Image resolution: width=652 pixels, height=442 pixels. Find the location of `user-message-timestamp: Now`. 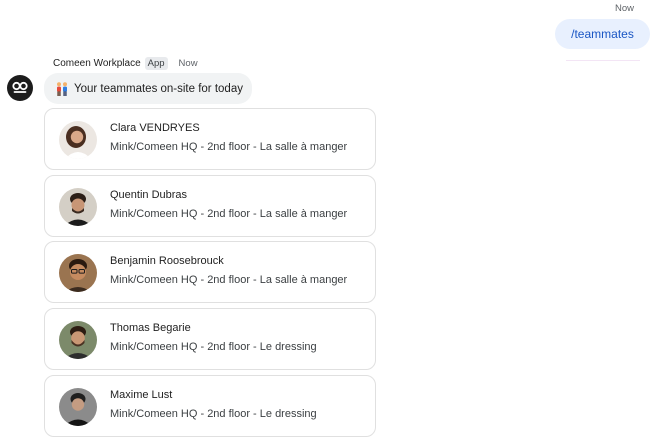

user-message-timestamp: Now is located at coordinates (624, 8).